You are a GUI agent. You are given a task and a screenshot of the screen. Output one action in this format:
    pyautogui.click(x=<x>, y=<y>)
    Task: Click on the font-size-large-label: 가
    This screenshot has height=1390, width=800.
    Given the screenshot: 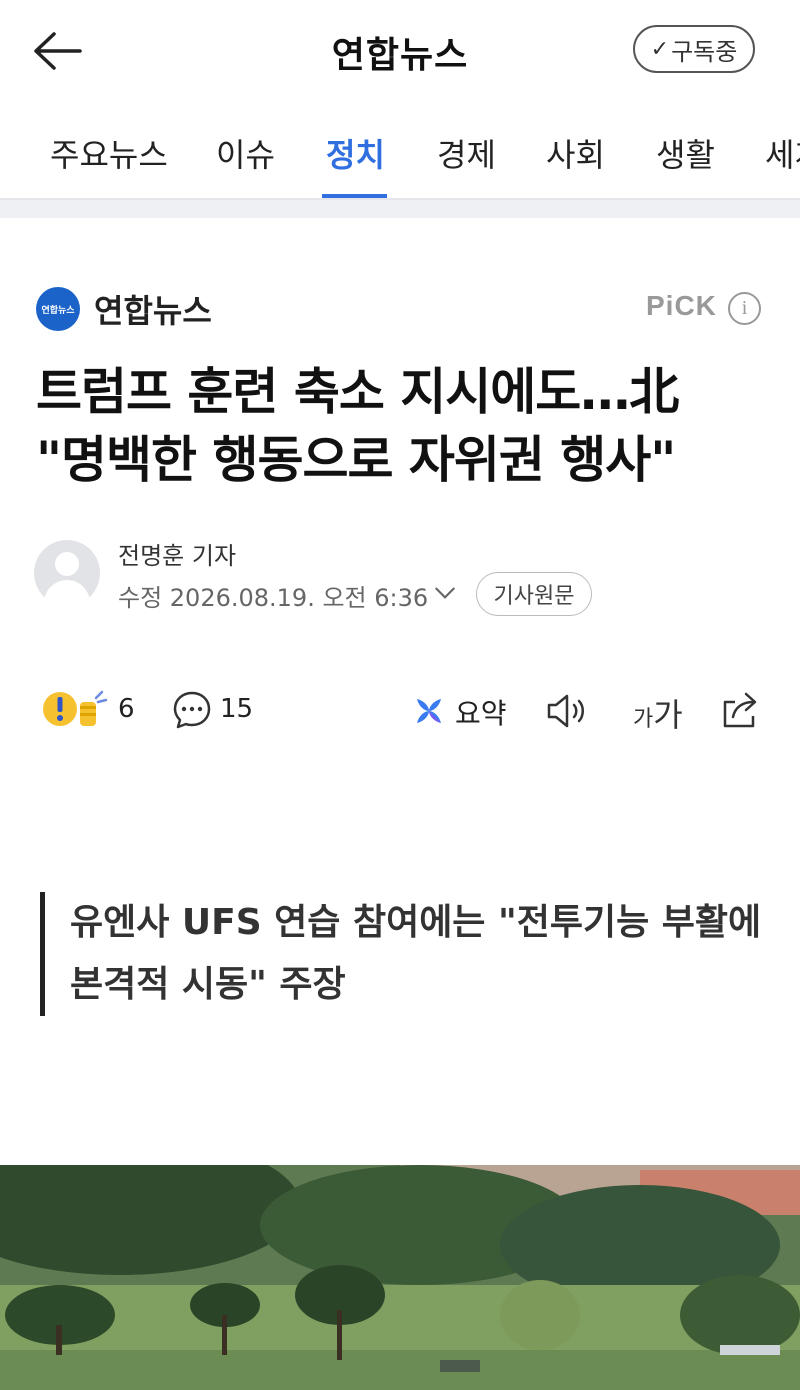 What is the action you would take?
    pyautogui.click(x=668, y=715)
    